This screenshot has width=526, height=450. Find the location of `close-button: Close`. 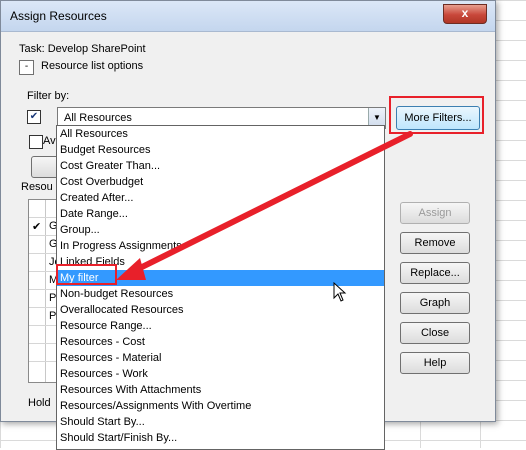

close-button: Close is located at coordinates (435, 333).